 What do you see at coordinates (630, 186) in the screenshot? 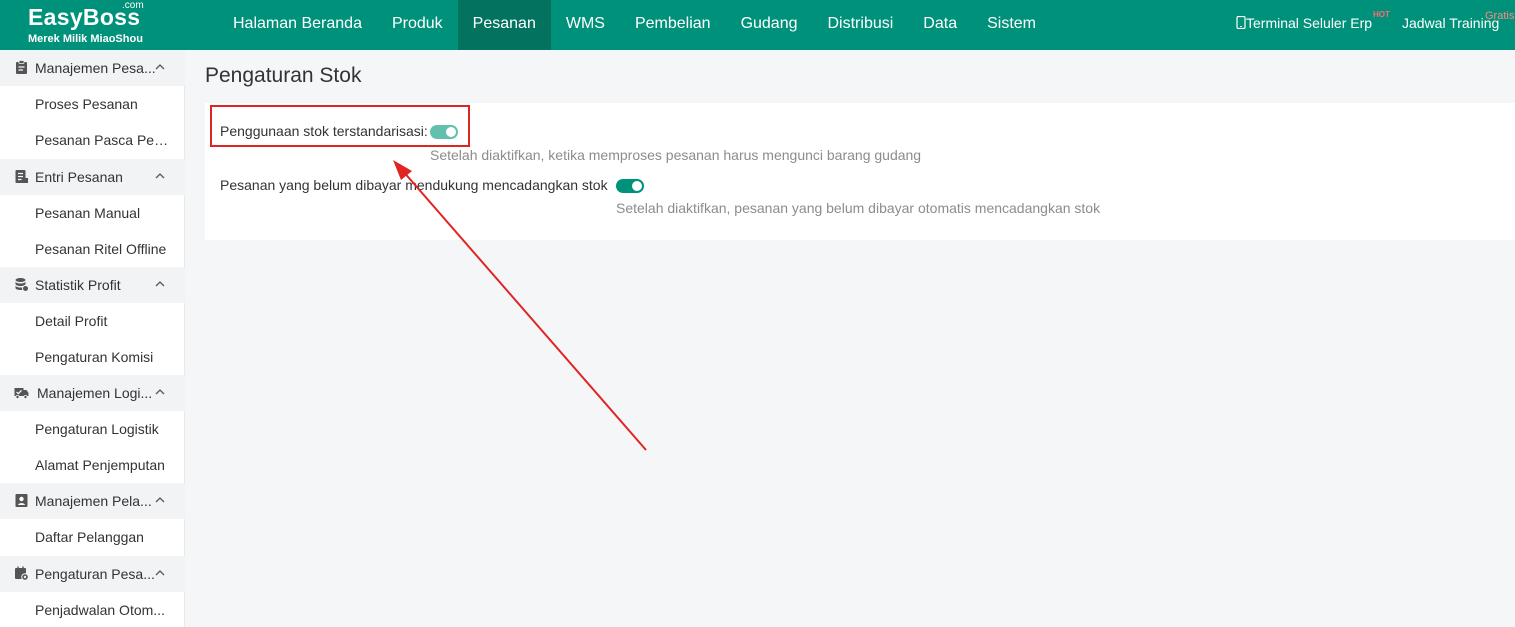
I see `unpaid-reserve-stock-toggle` at bounding box center [630, 186].